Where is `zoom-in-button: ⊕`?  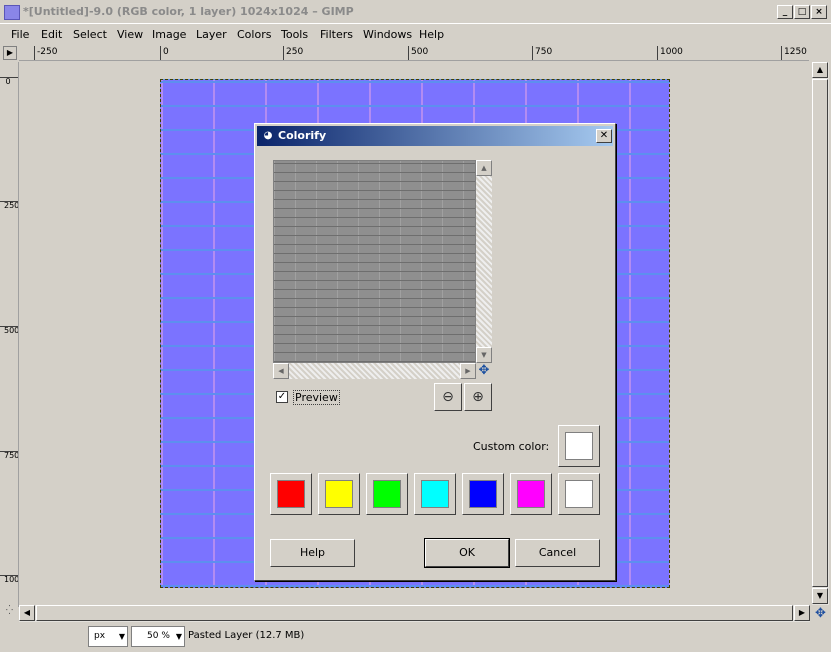 zoom-in-button: ⊕ is located at coordinates (478, 397).